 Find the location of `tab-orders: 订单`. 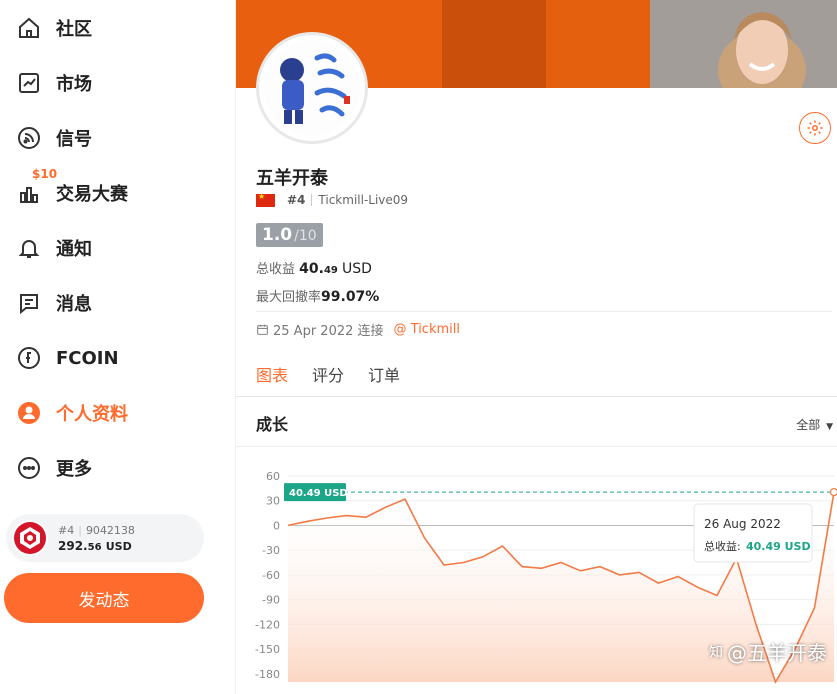

tab-orders: 订单 is located at coordinates (384, 381).